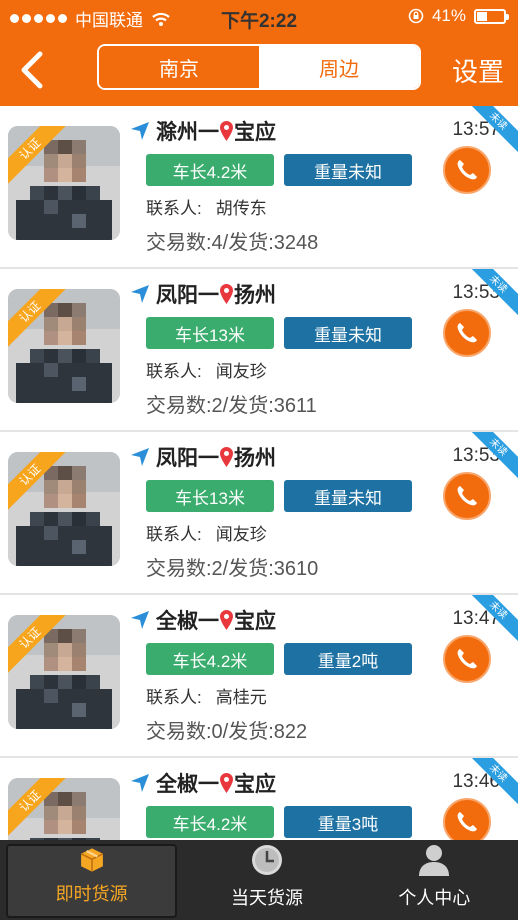  I want to click on contact-line: 联系人: 高桂元, so click(206, 695).